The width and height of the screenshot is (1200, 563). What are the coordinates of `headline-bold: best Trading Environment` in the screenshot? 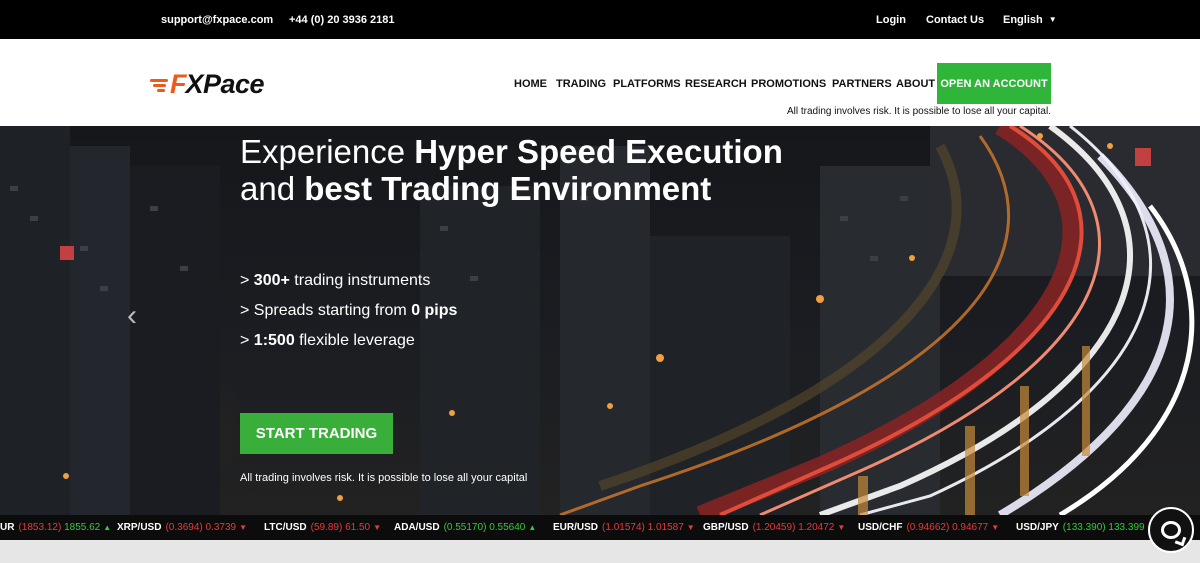 It's located at (508, 188).